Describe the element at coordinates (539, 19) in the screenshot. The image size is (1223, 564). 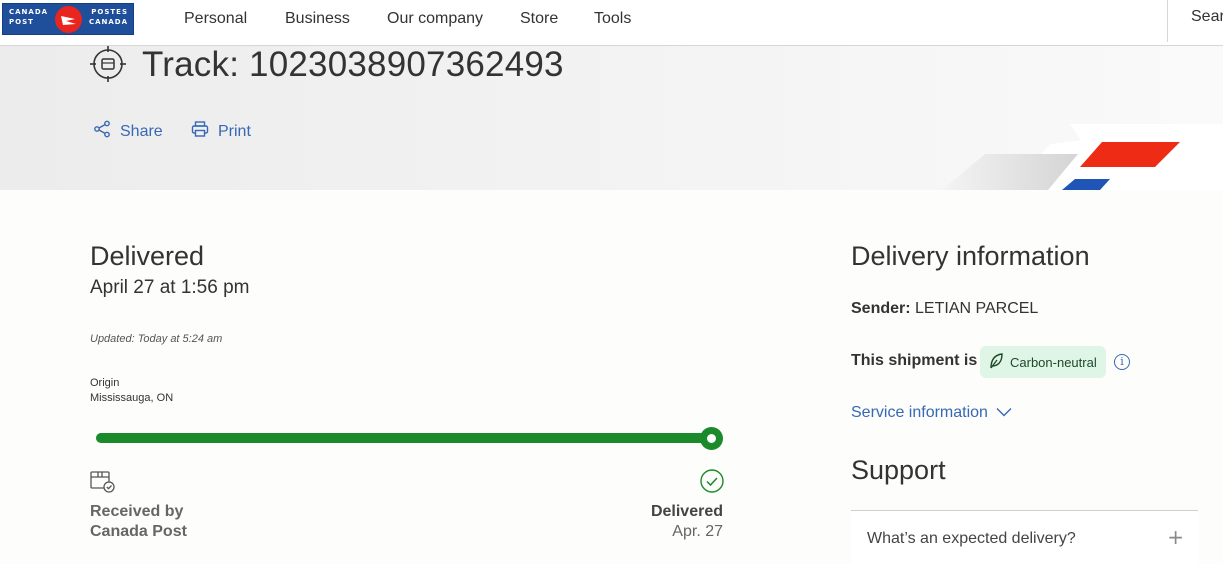
I see `nav-store: Store` at that location.